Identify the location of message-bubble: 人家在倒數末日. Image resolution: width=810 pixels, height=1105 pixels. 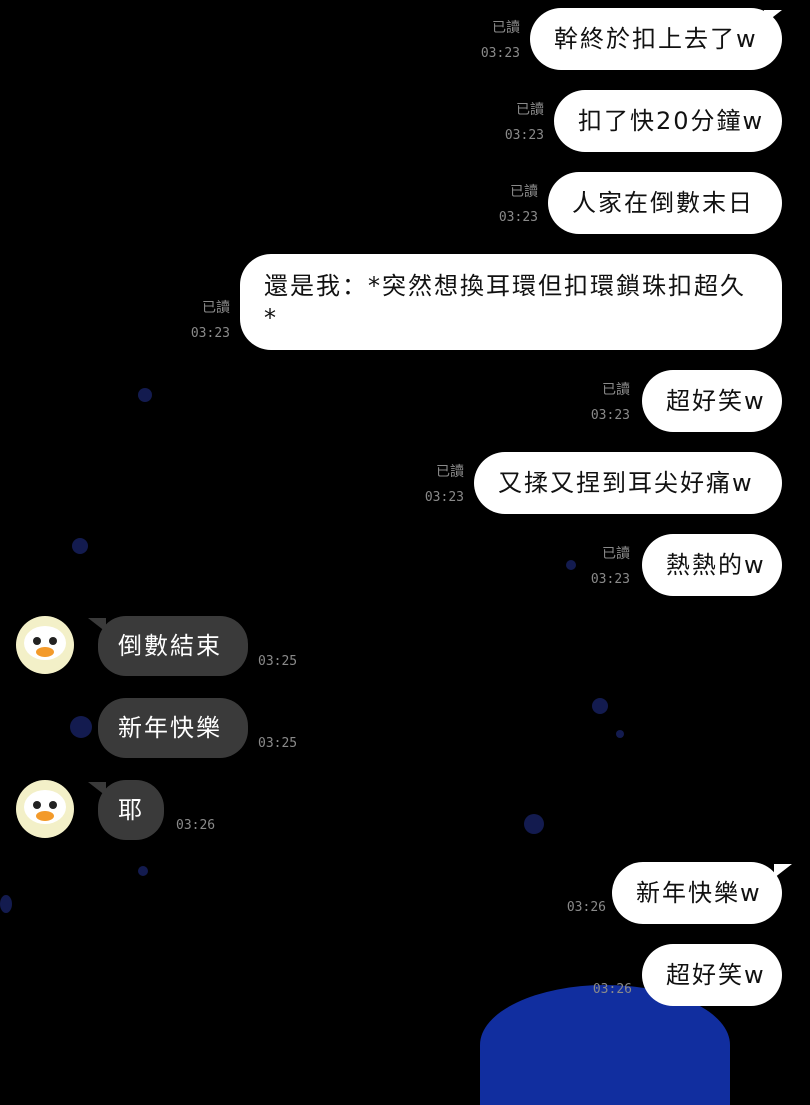
(665, 203).